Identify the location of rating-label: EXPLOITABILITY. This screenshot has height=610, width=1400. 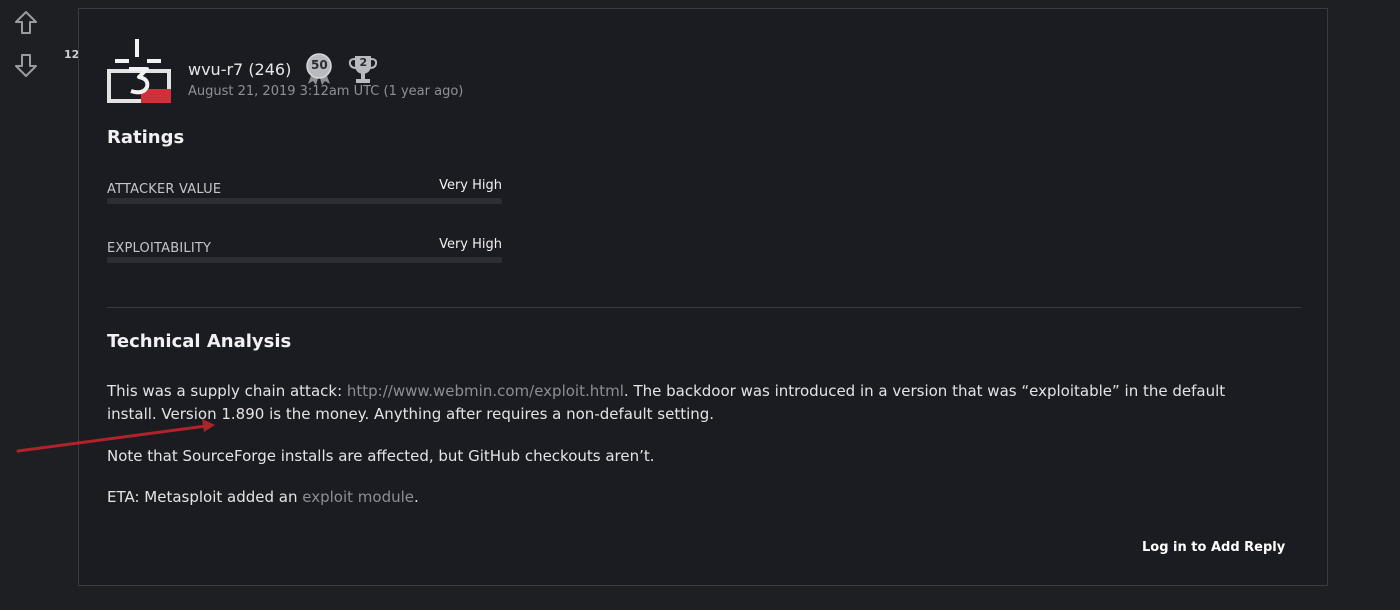
(159, 248).